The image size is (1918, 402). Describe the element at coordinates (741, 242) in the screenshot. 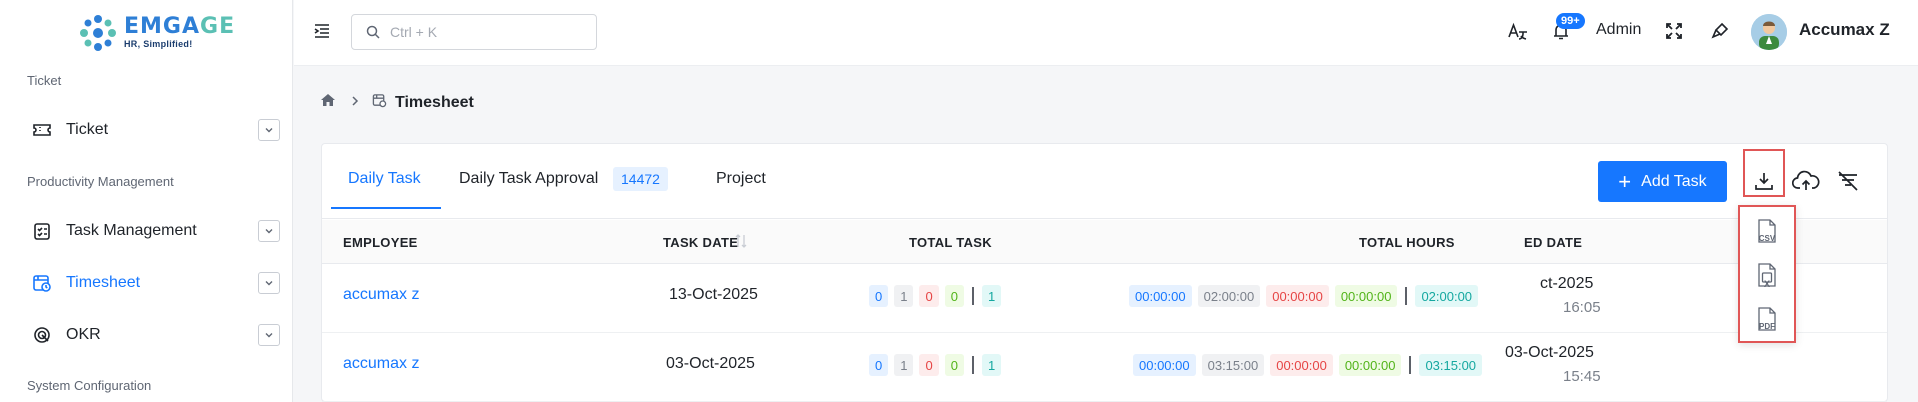

I see `sort-icon` at that location.